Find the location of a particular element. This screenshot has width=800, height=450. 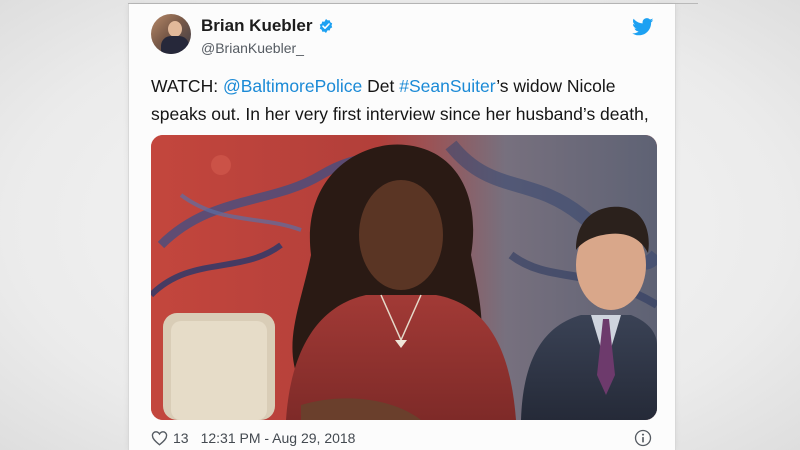

like-count: 13 is located at coordinates (181, 438).